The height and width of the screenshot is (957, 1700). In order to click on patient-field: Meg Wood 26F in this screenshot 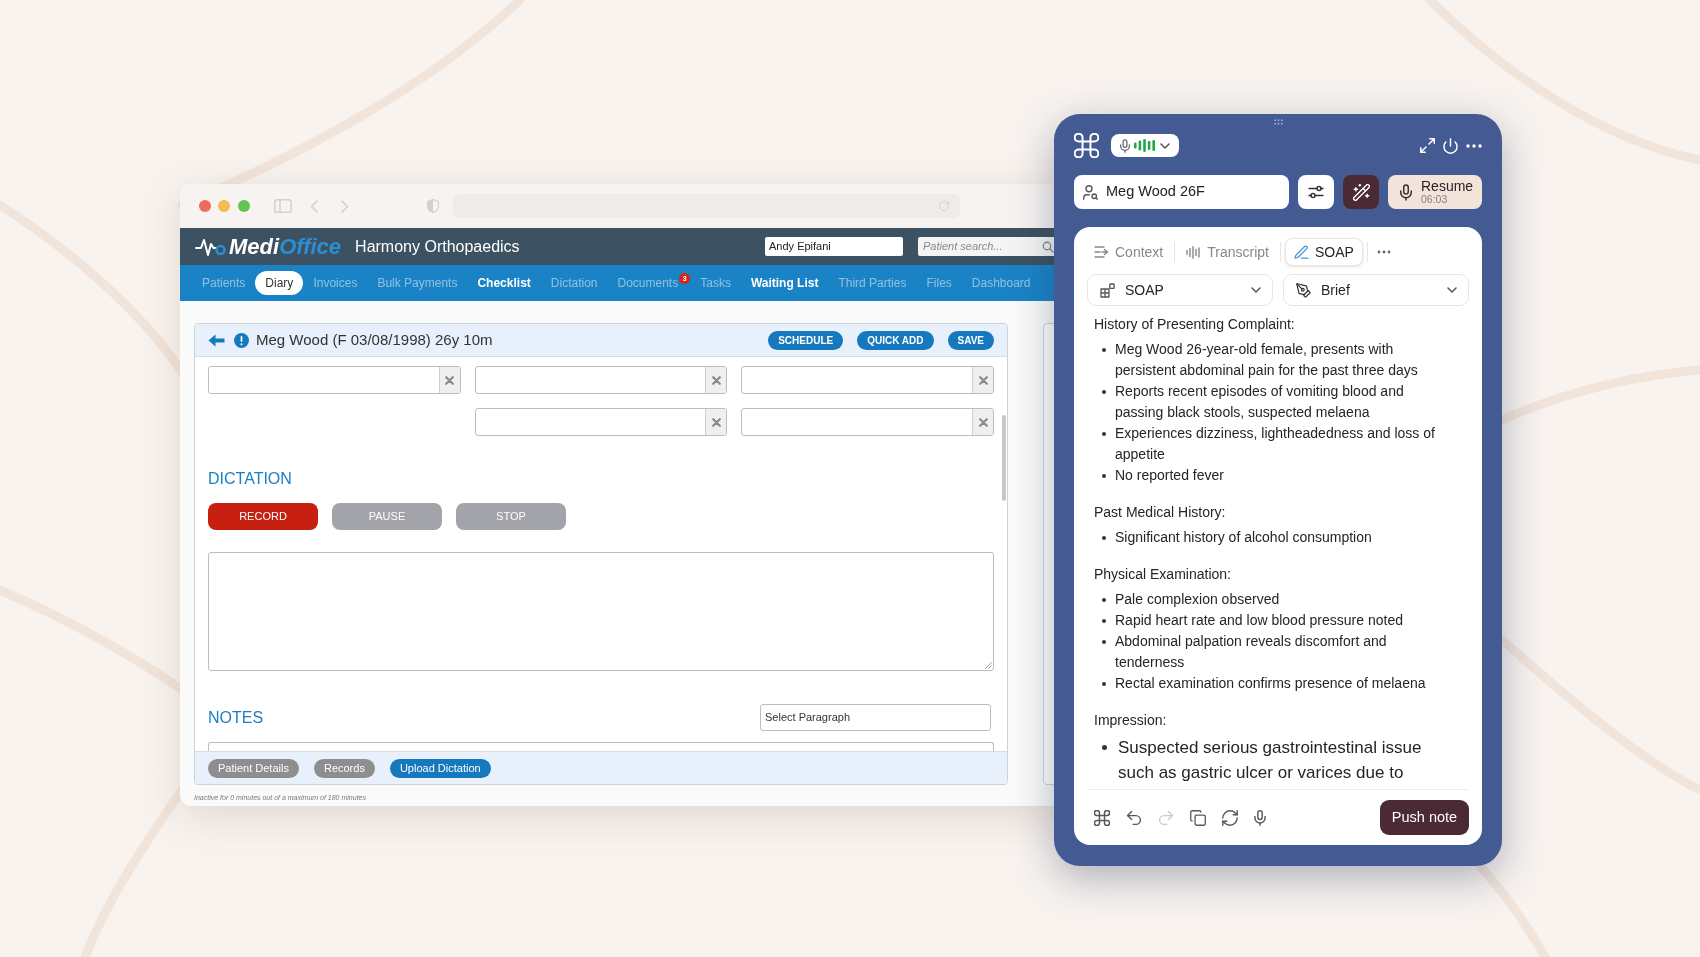, I will do `click(1181, 192)`.